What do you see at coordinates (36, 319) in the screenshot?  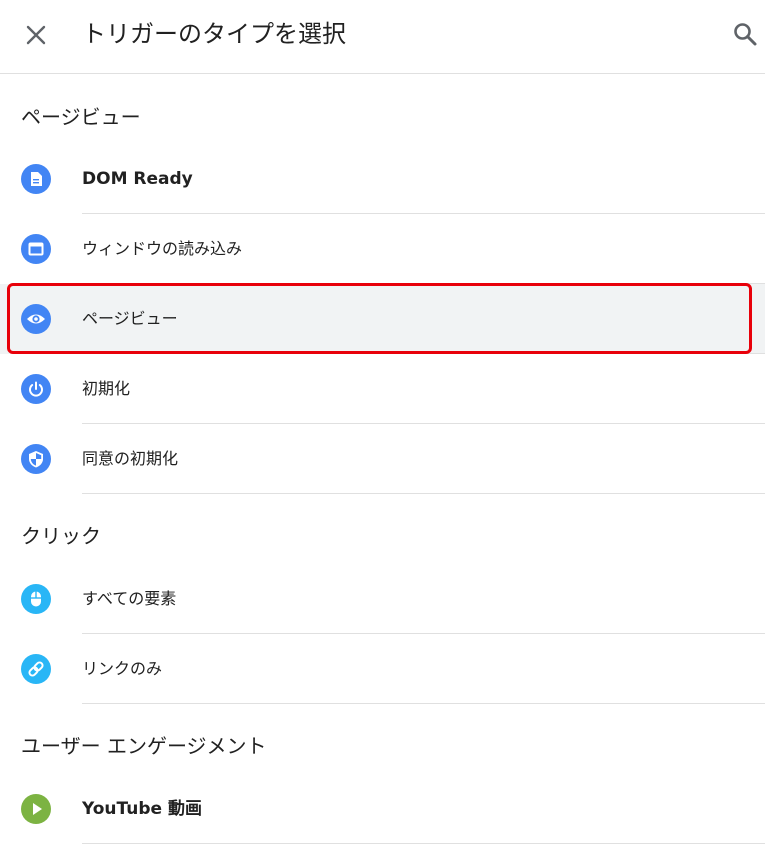 I see `eye-icon` at bounding box center [36, 319].